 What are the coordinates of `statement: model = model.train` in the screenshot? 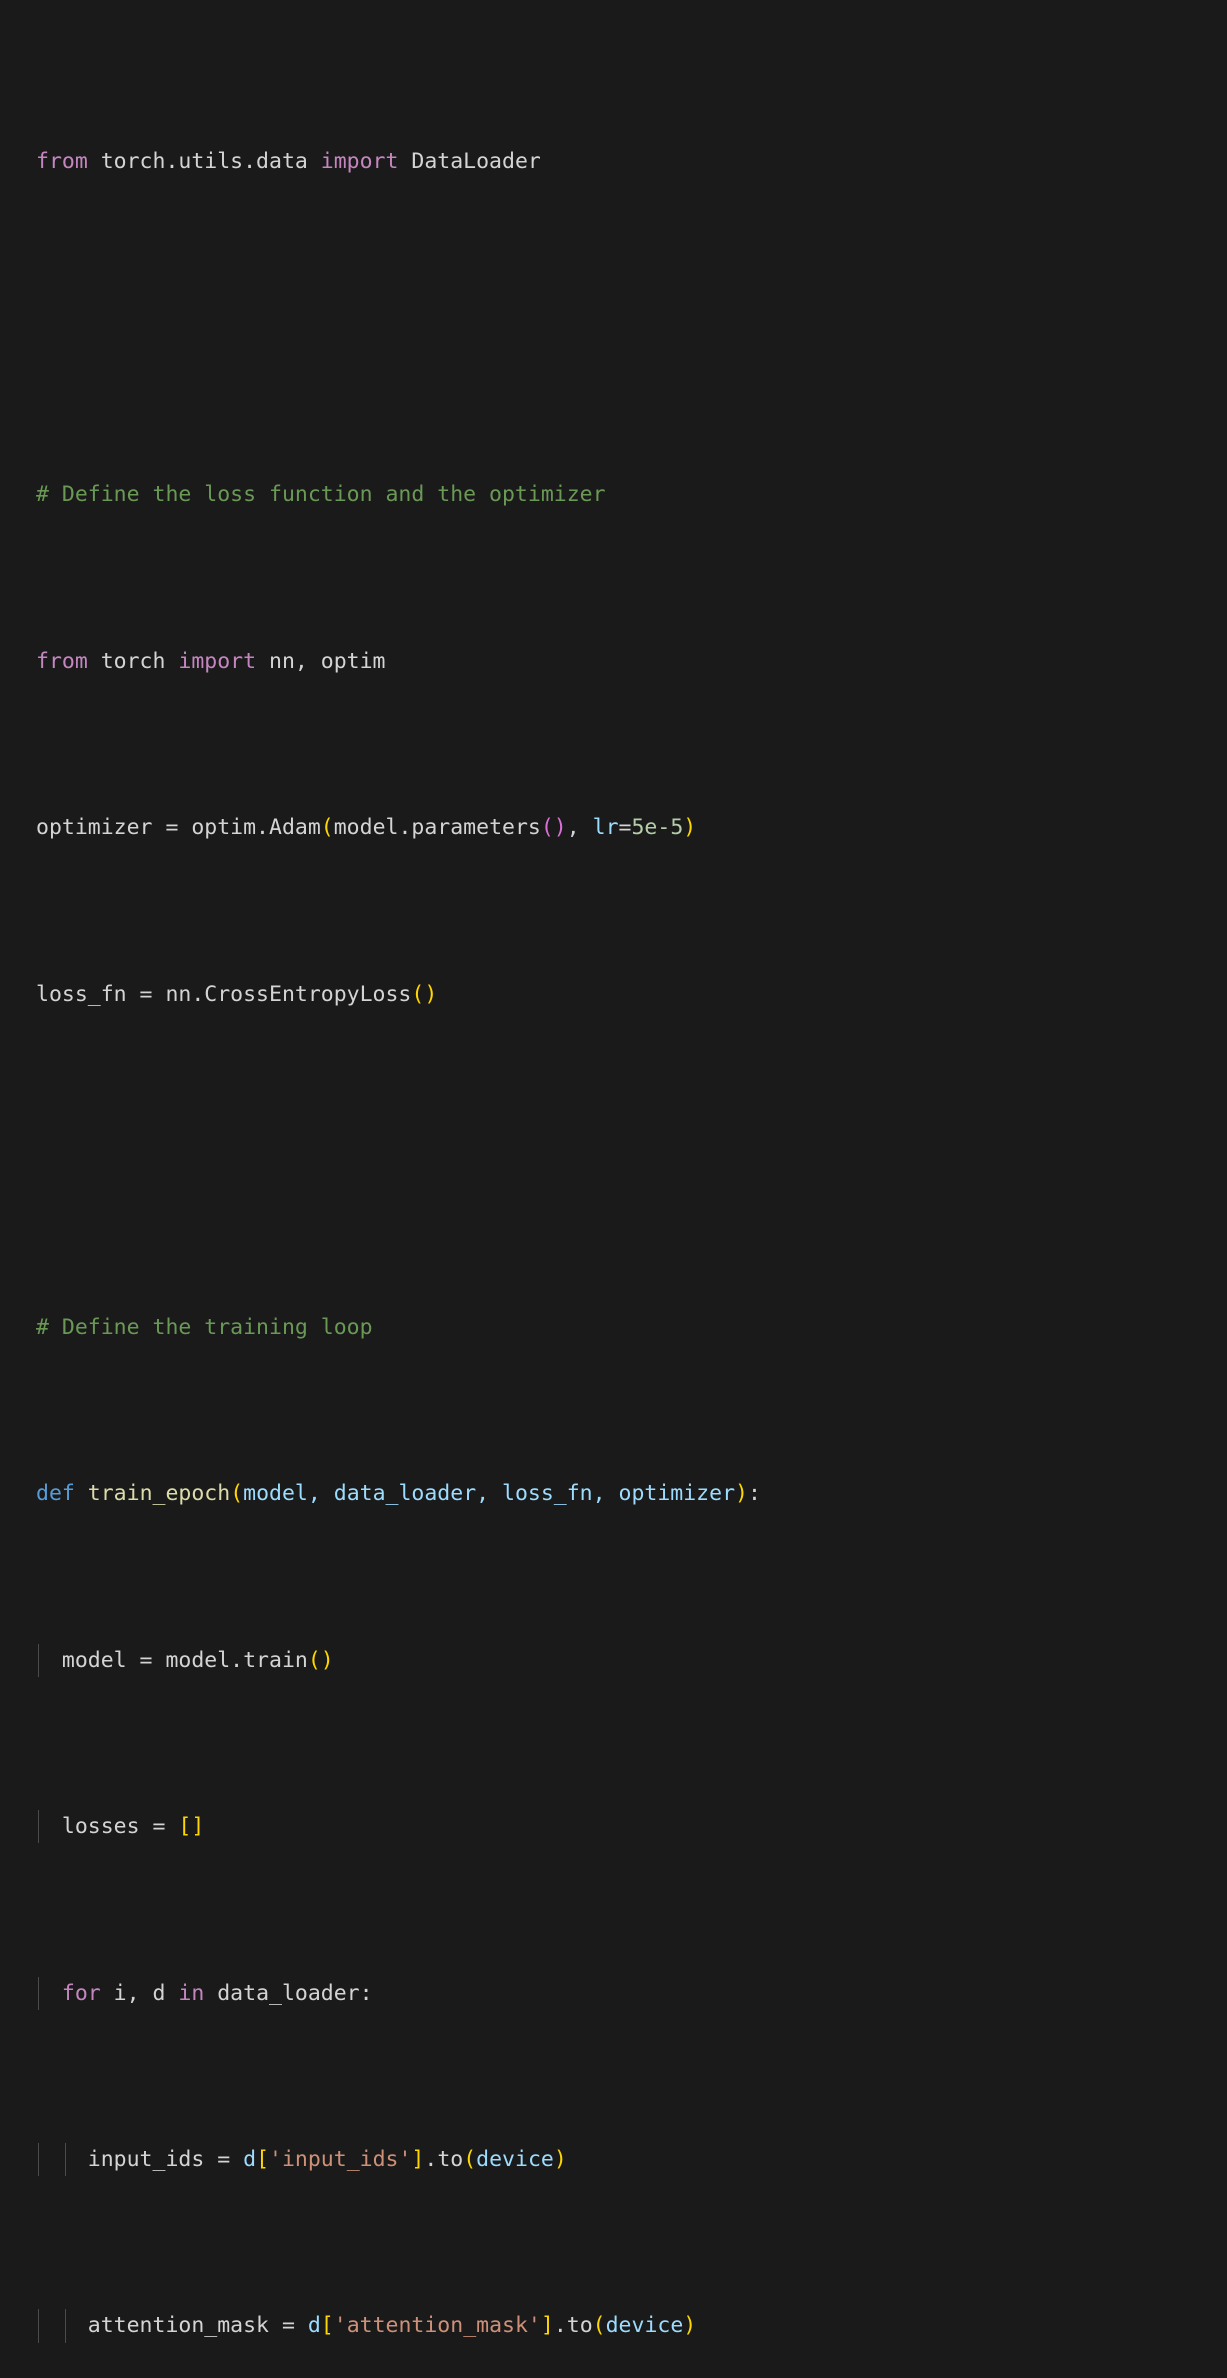 It's located at (184, 1660).